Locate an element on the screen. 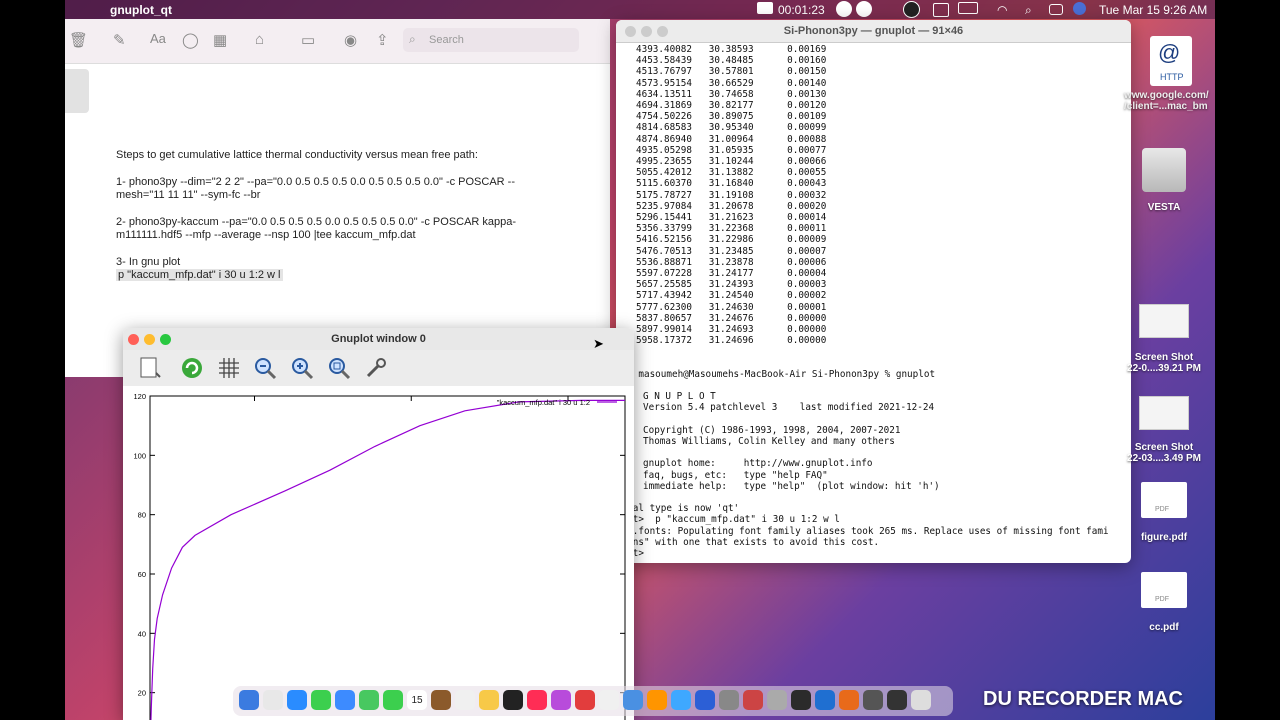 This screenshot has width=1280, height=720. export-icon is located at coordinates (150, 368).